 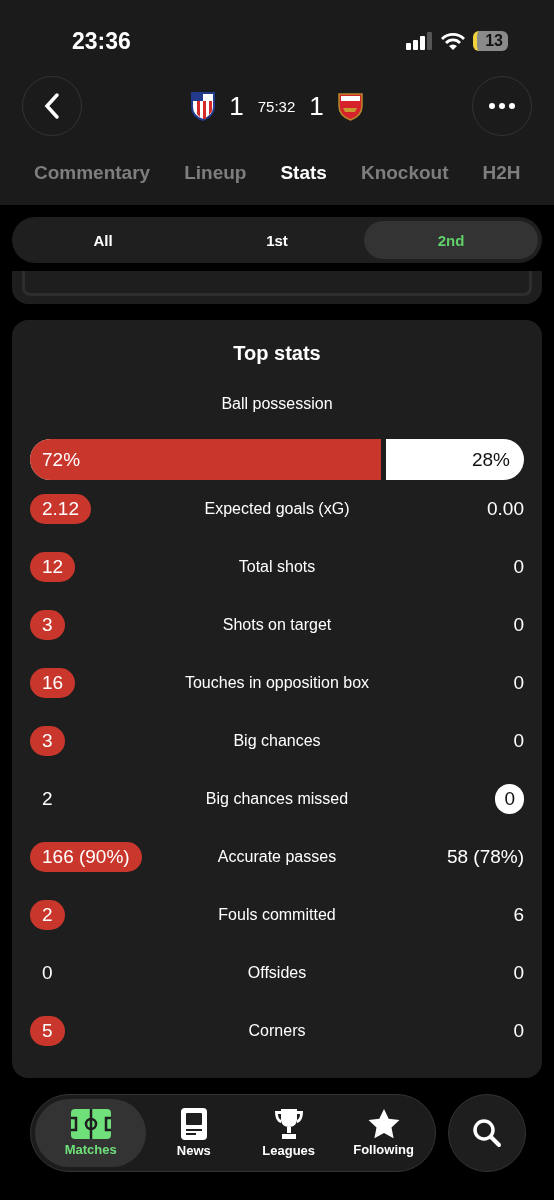 I want to click on period-tab: 2nd, so click(x=451, y=240).